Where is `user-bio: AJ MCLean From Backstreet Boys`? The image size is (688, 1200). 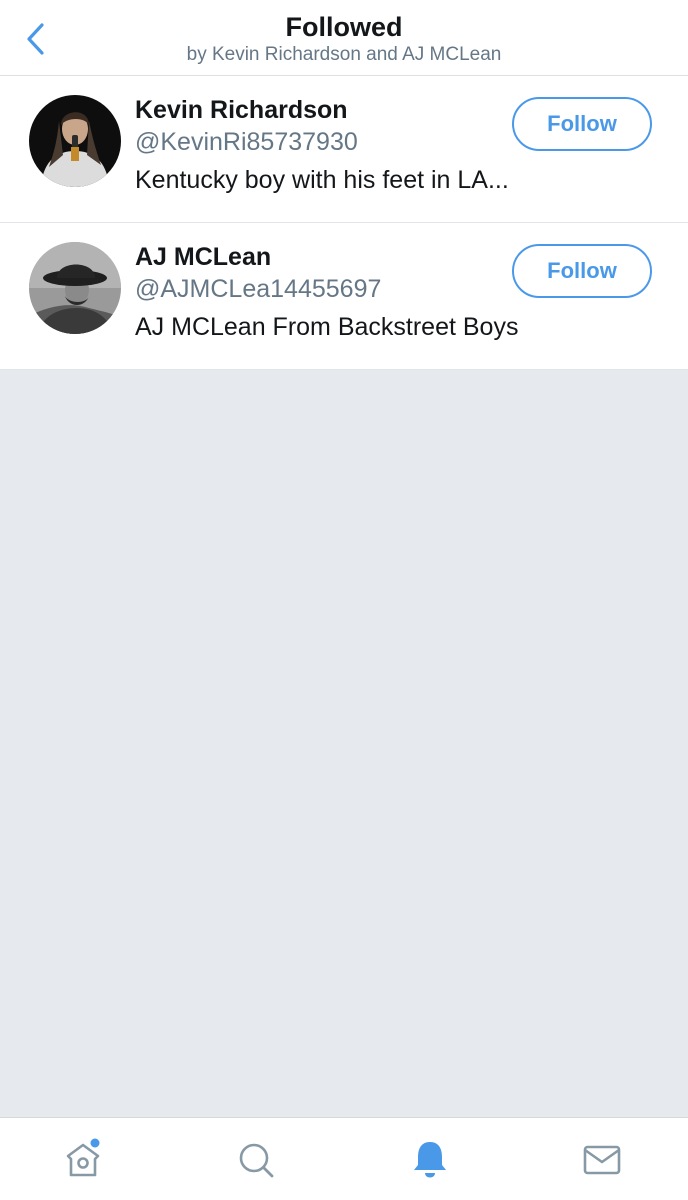 user-bio: AJ MCLean From Backstreet Boys is located at coordinates (327, 327).